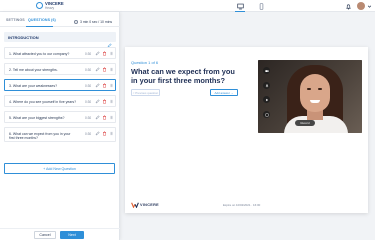  Describe the element at coordinates (23, 37) in the screenshot. I see `section-title: INTRODUCTION` at that location.